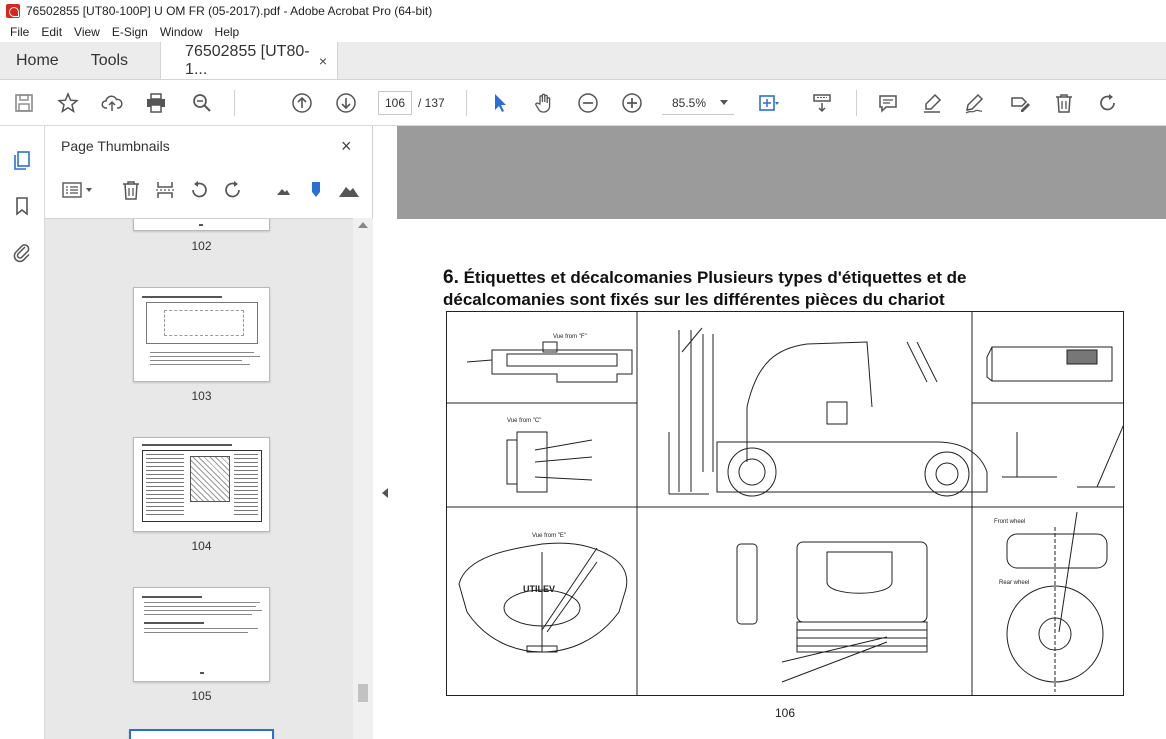 The width and height of the screenshot is (1166, 739). Describe the element at coordinates (395, 103) in the screenshot. I see `page-number-input: 106` at that location.